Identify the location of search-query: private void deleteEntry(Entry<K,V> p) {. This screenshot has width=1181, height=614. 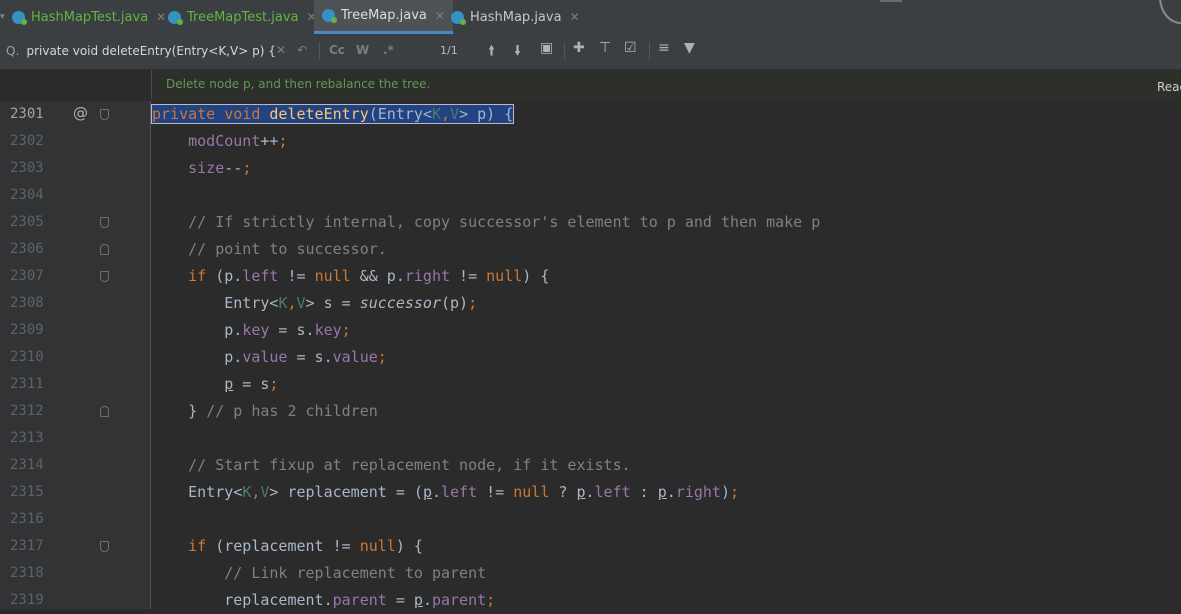
(150, 51).